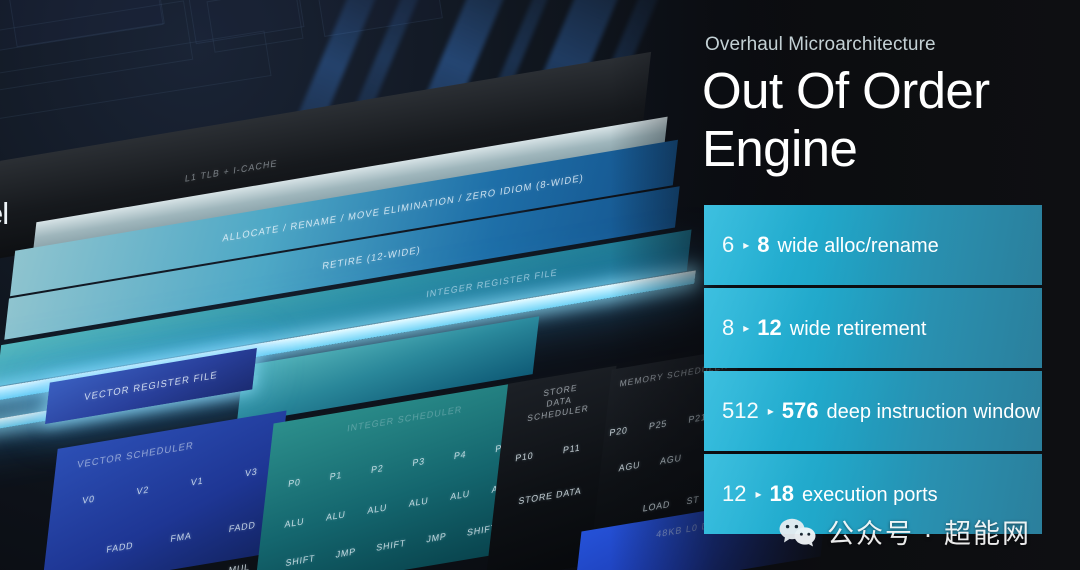  I want to click on intel-logo-partial: el, so click(4, 213).